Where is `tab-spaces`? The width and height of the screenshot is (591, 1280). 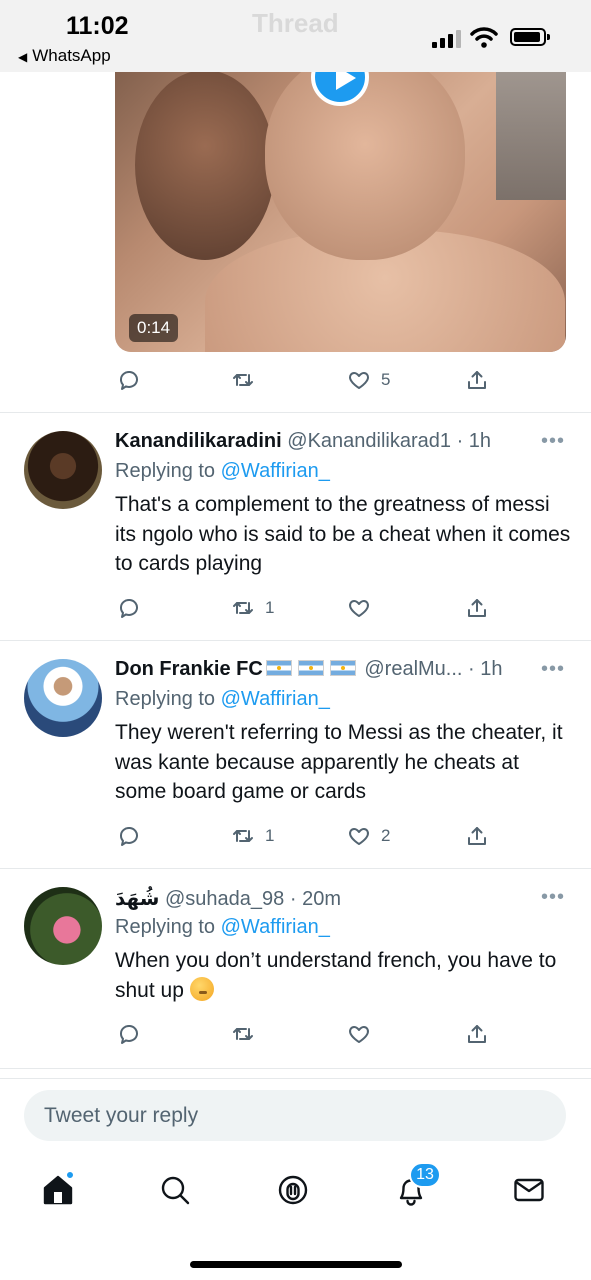
tab-spaces is located at coordinates (295, 1192).